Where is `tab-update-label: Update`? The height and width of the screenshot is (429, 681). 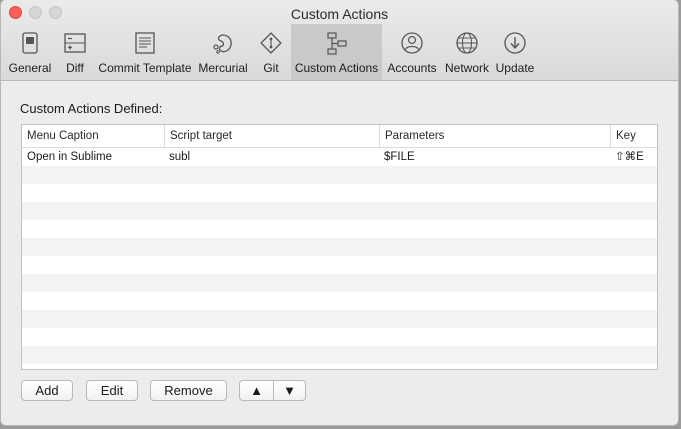
tab-update-label: Update is located at coordinates (515, 68).